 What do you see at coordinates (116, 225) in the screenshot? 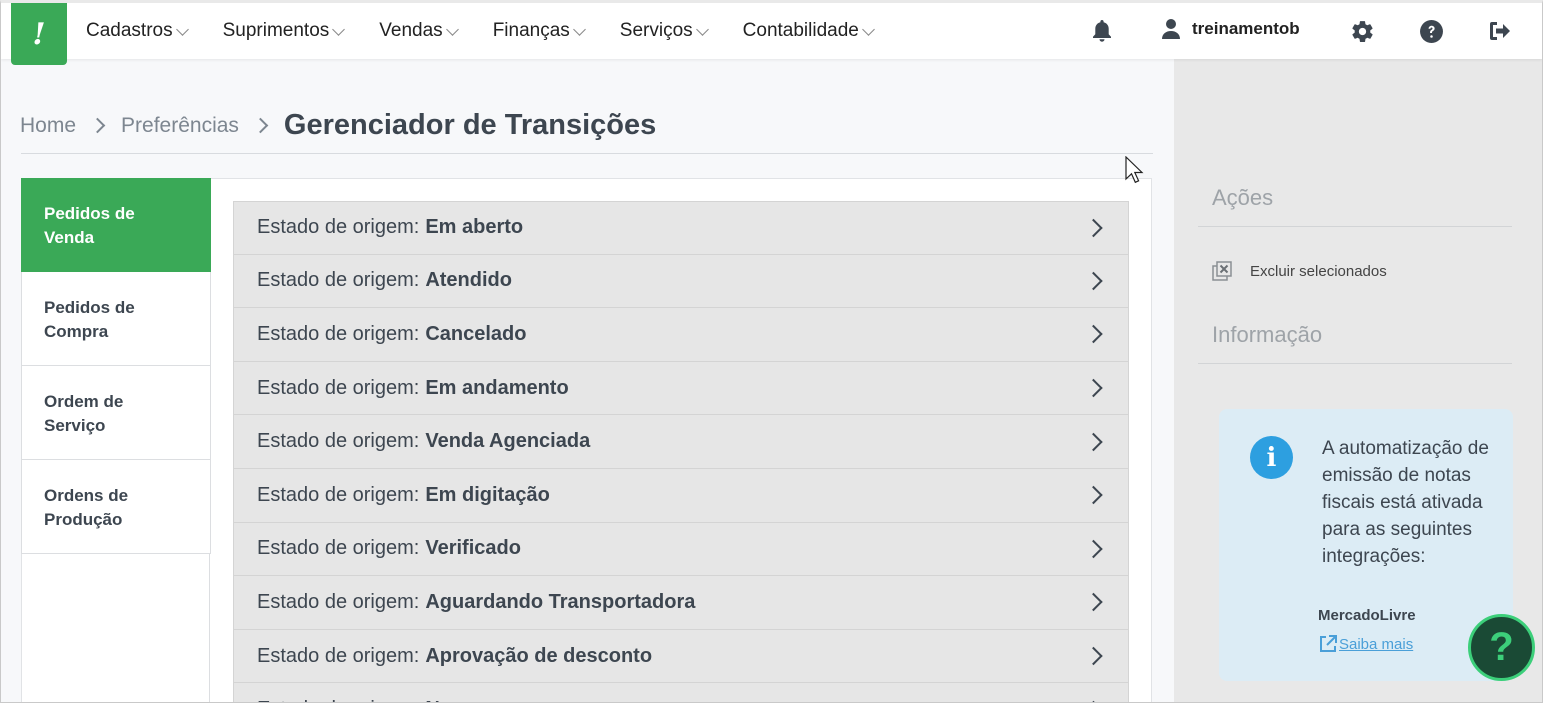
I see `tab-pedidos-venda: Pedidos de Venda` at bounding box center [116, 225].